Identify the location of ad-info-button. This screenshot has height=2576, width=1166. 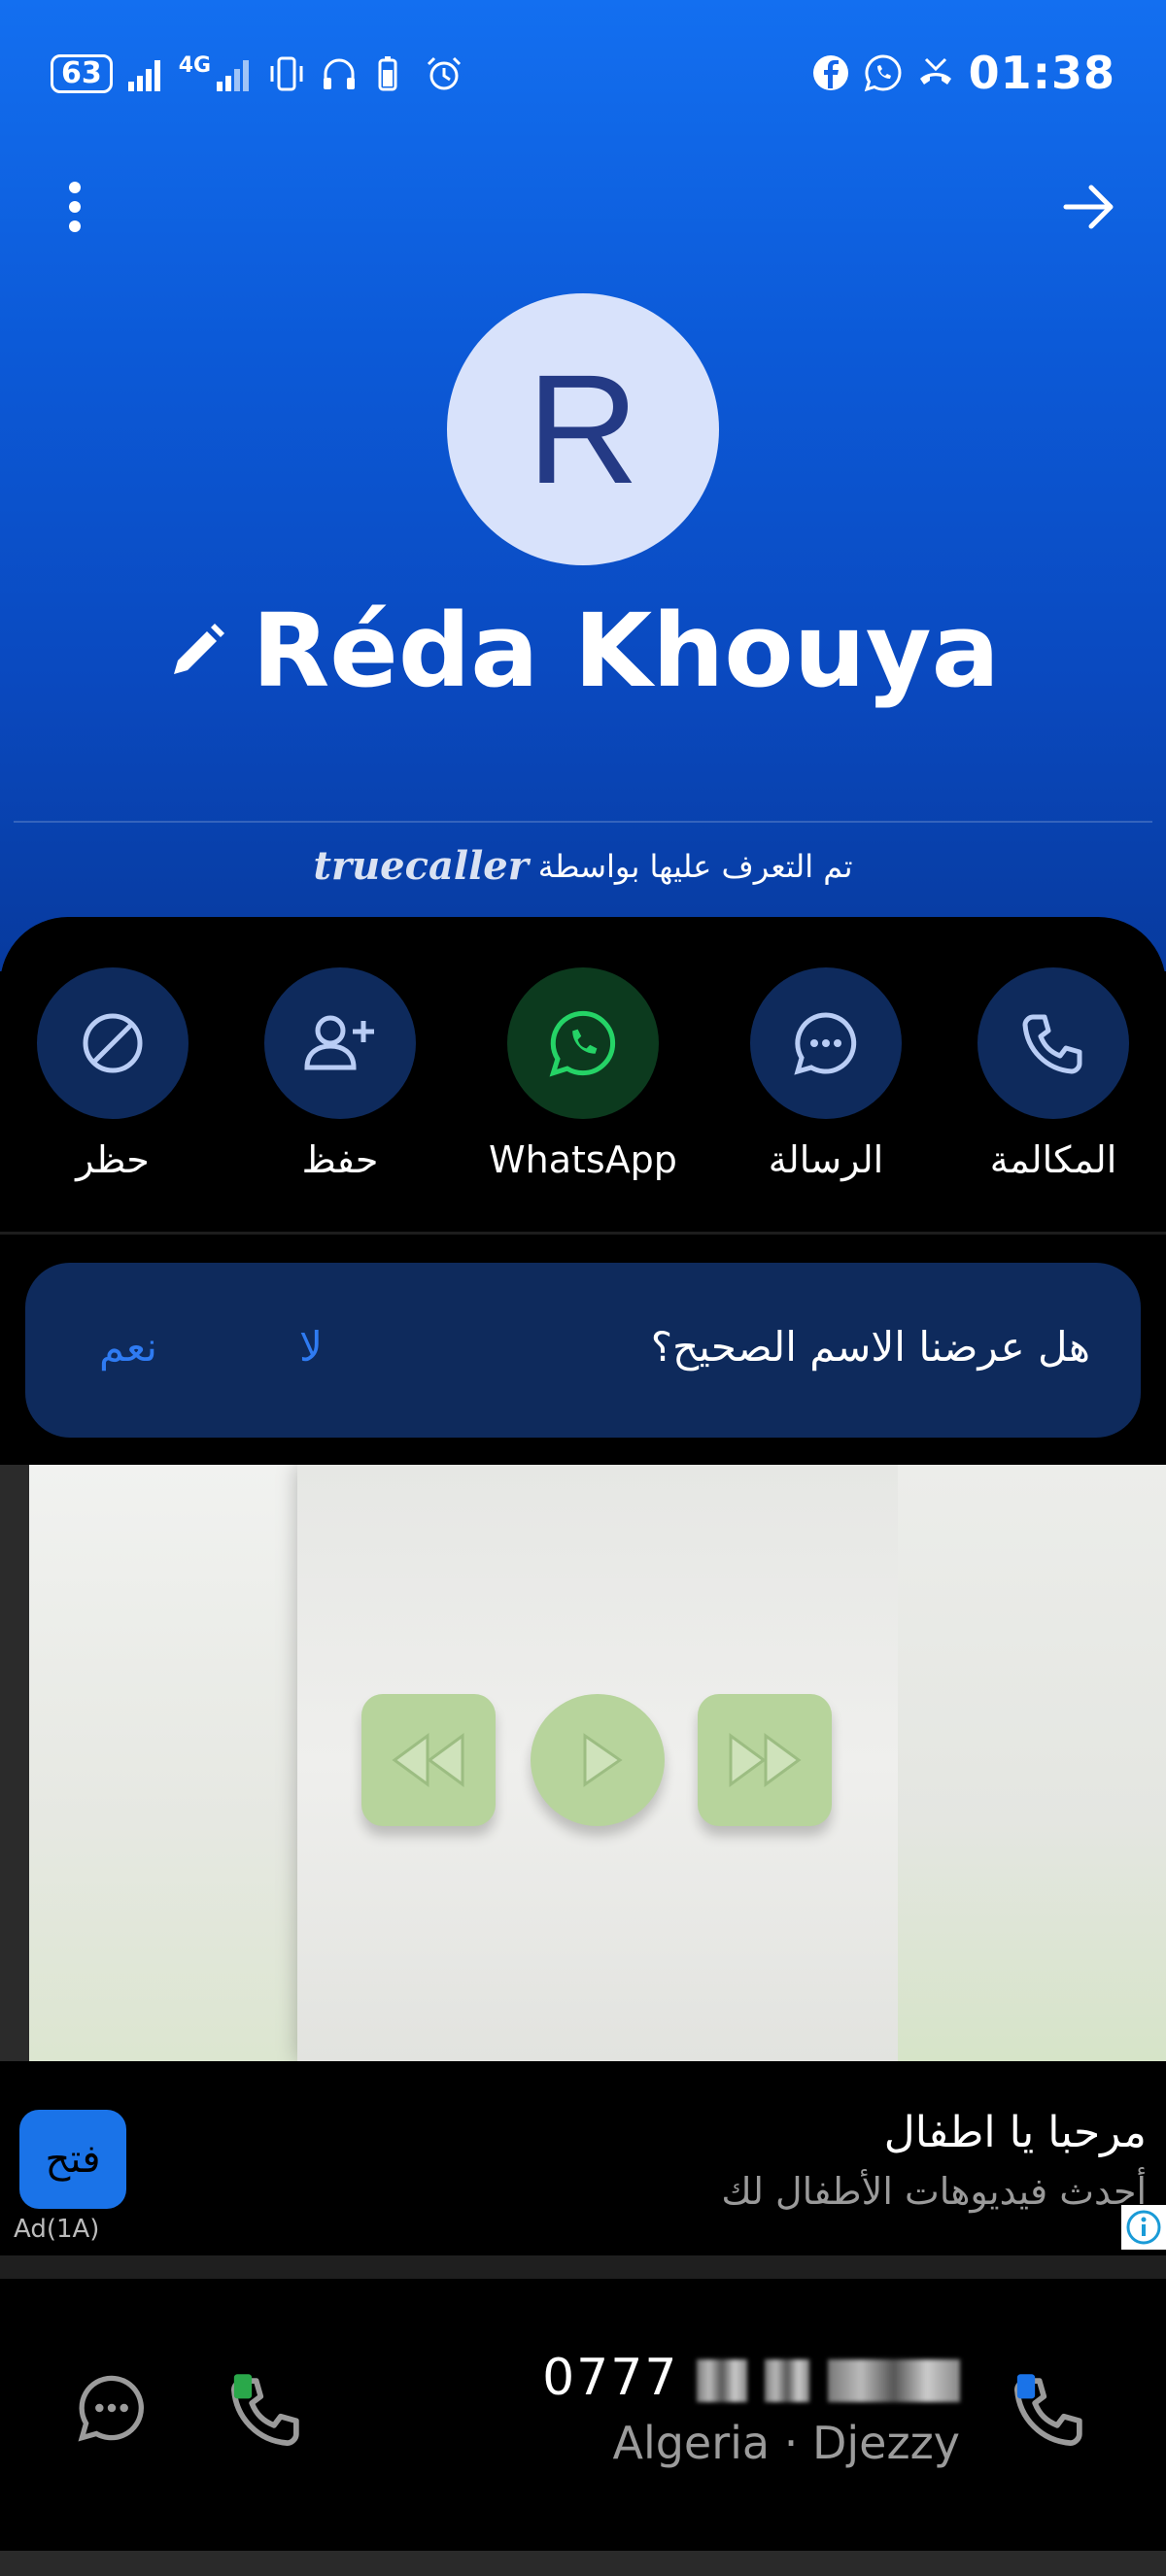
(1143, 2227).